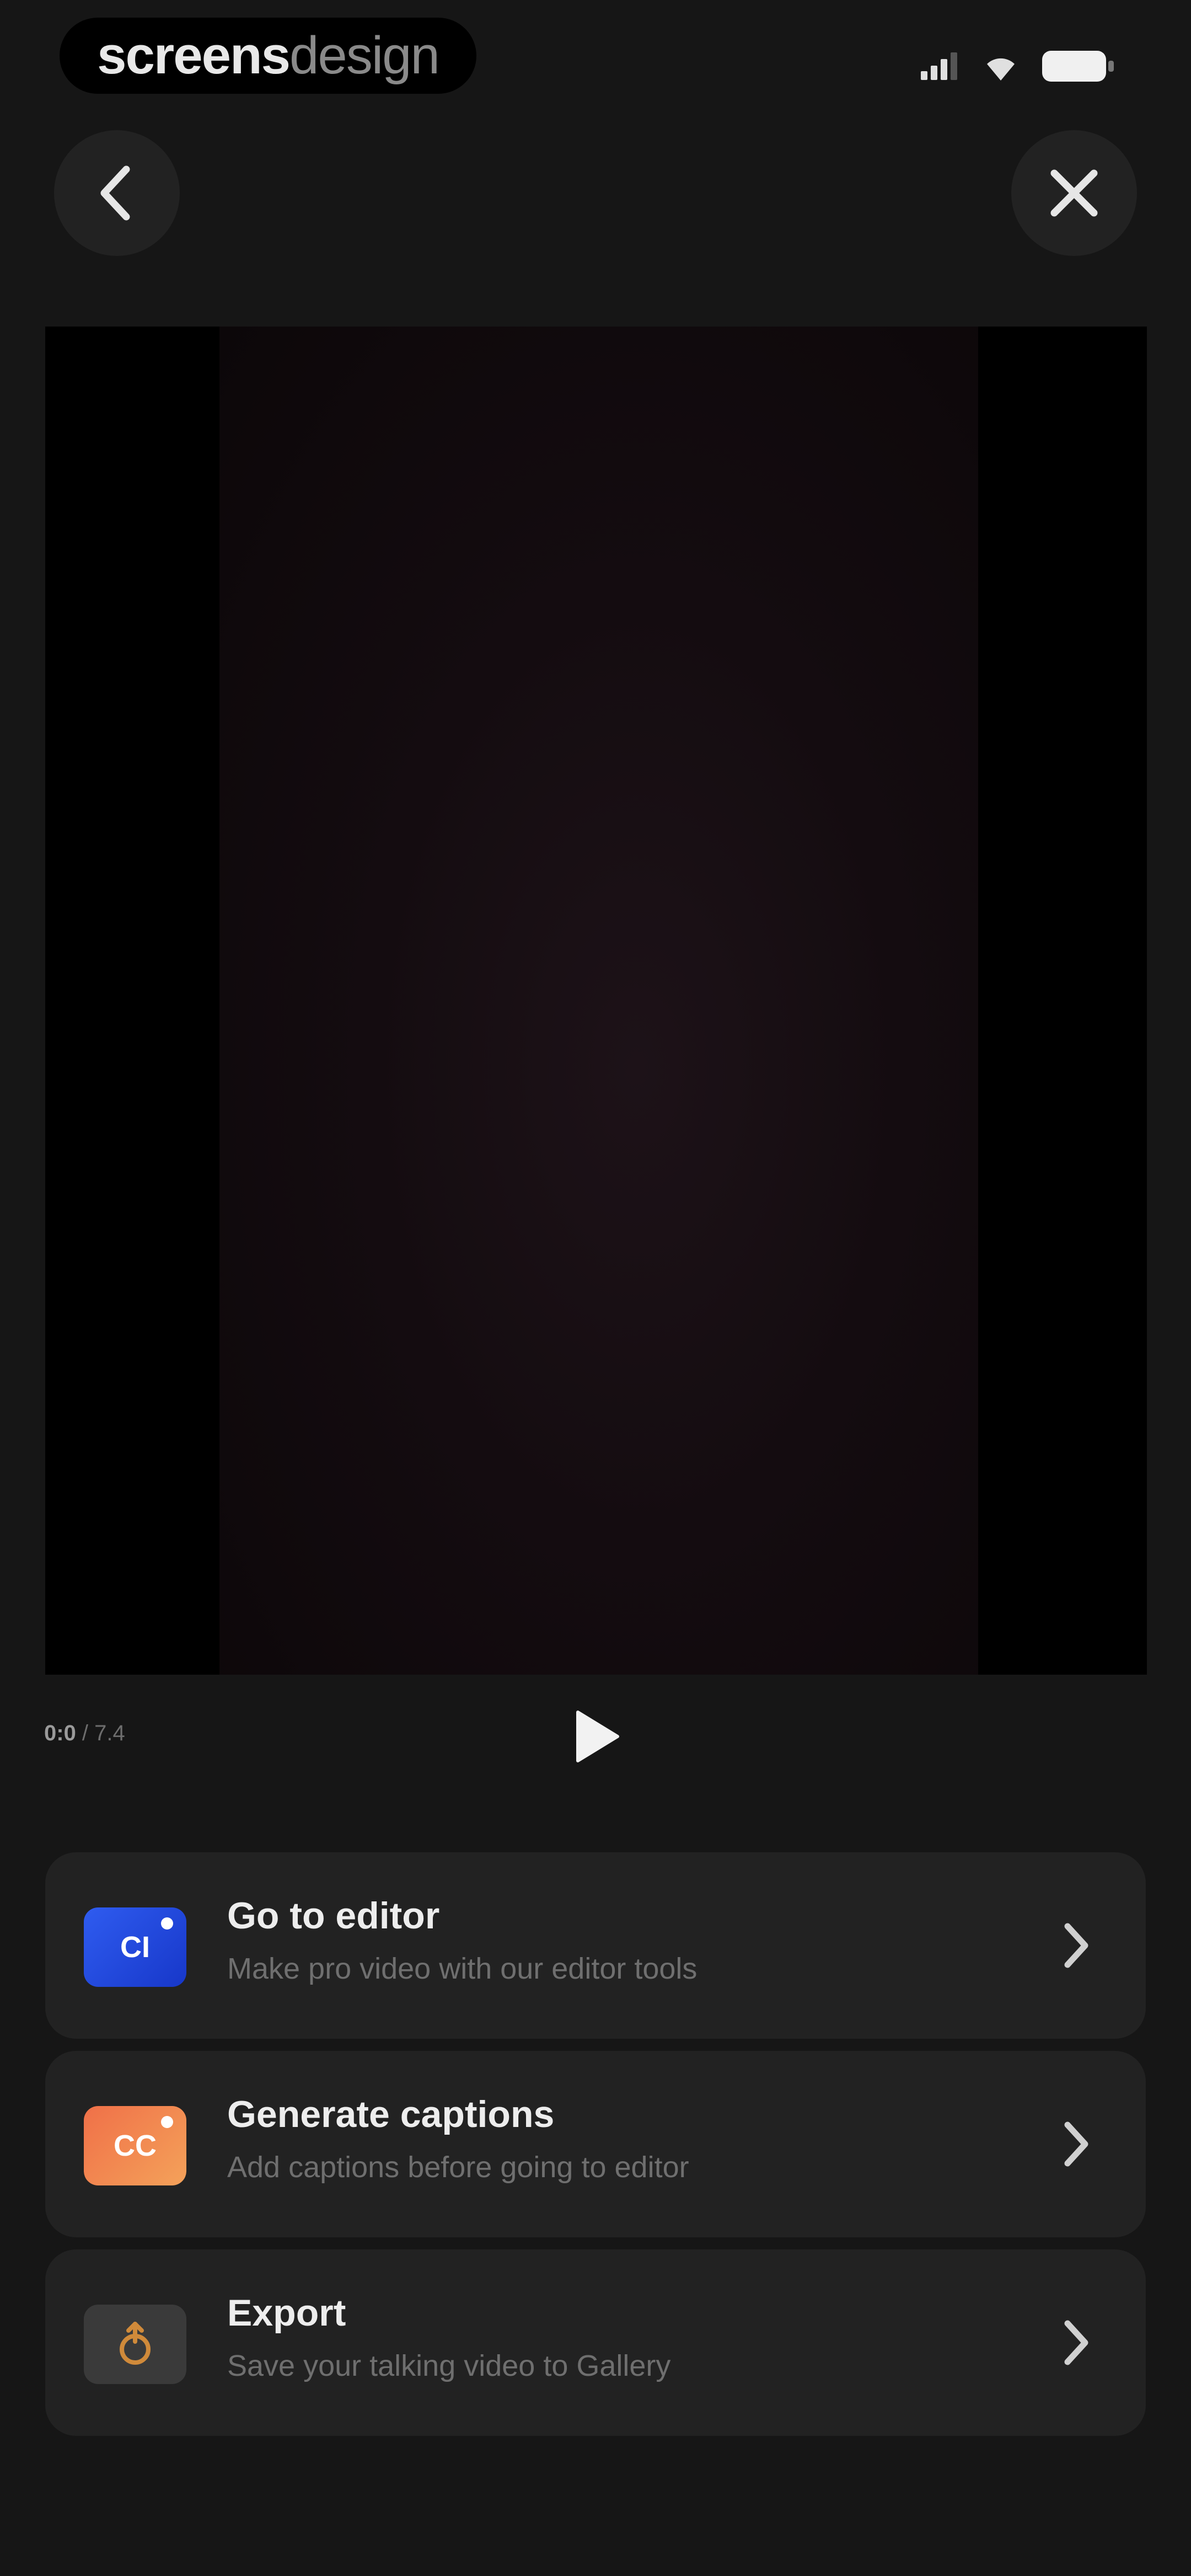  What do you see at coordinates (458, 2167) in the screenshot?
I see `card-subtitle: Add captions before going to editor` at bounding box center [458, 2167].